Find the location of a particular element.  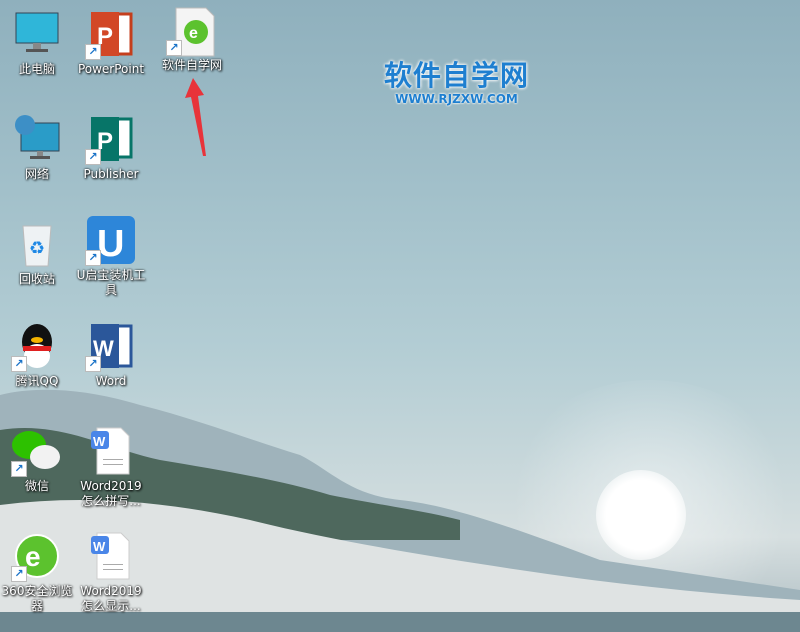

desktop-icon-u-tool: U ↗ U启宝装机工具 is located at coordinates (111, 257).